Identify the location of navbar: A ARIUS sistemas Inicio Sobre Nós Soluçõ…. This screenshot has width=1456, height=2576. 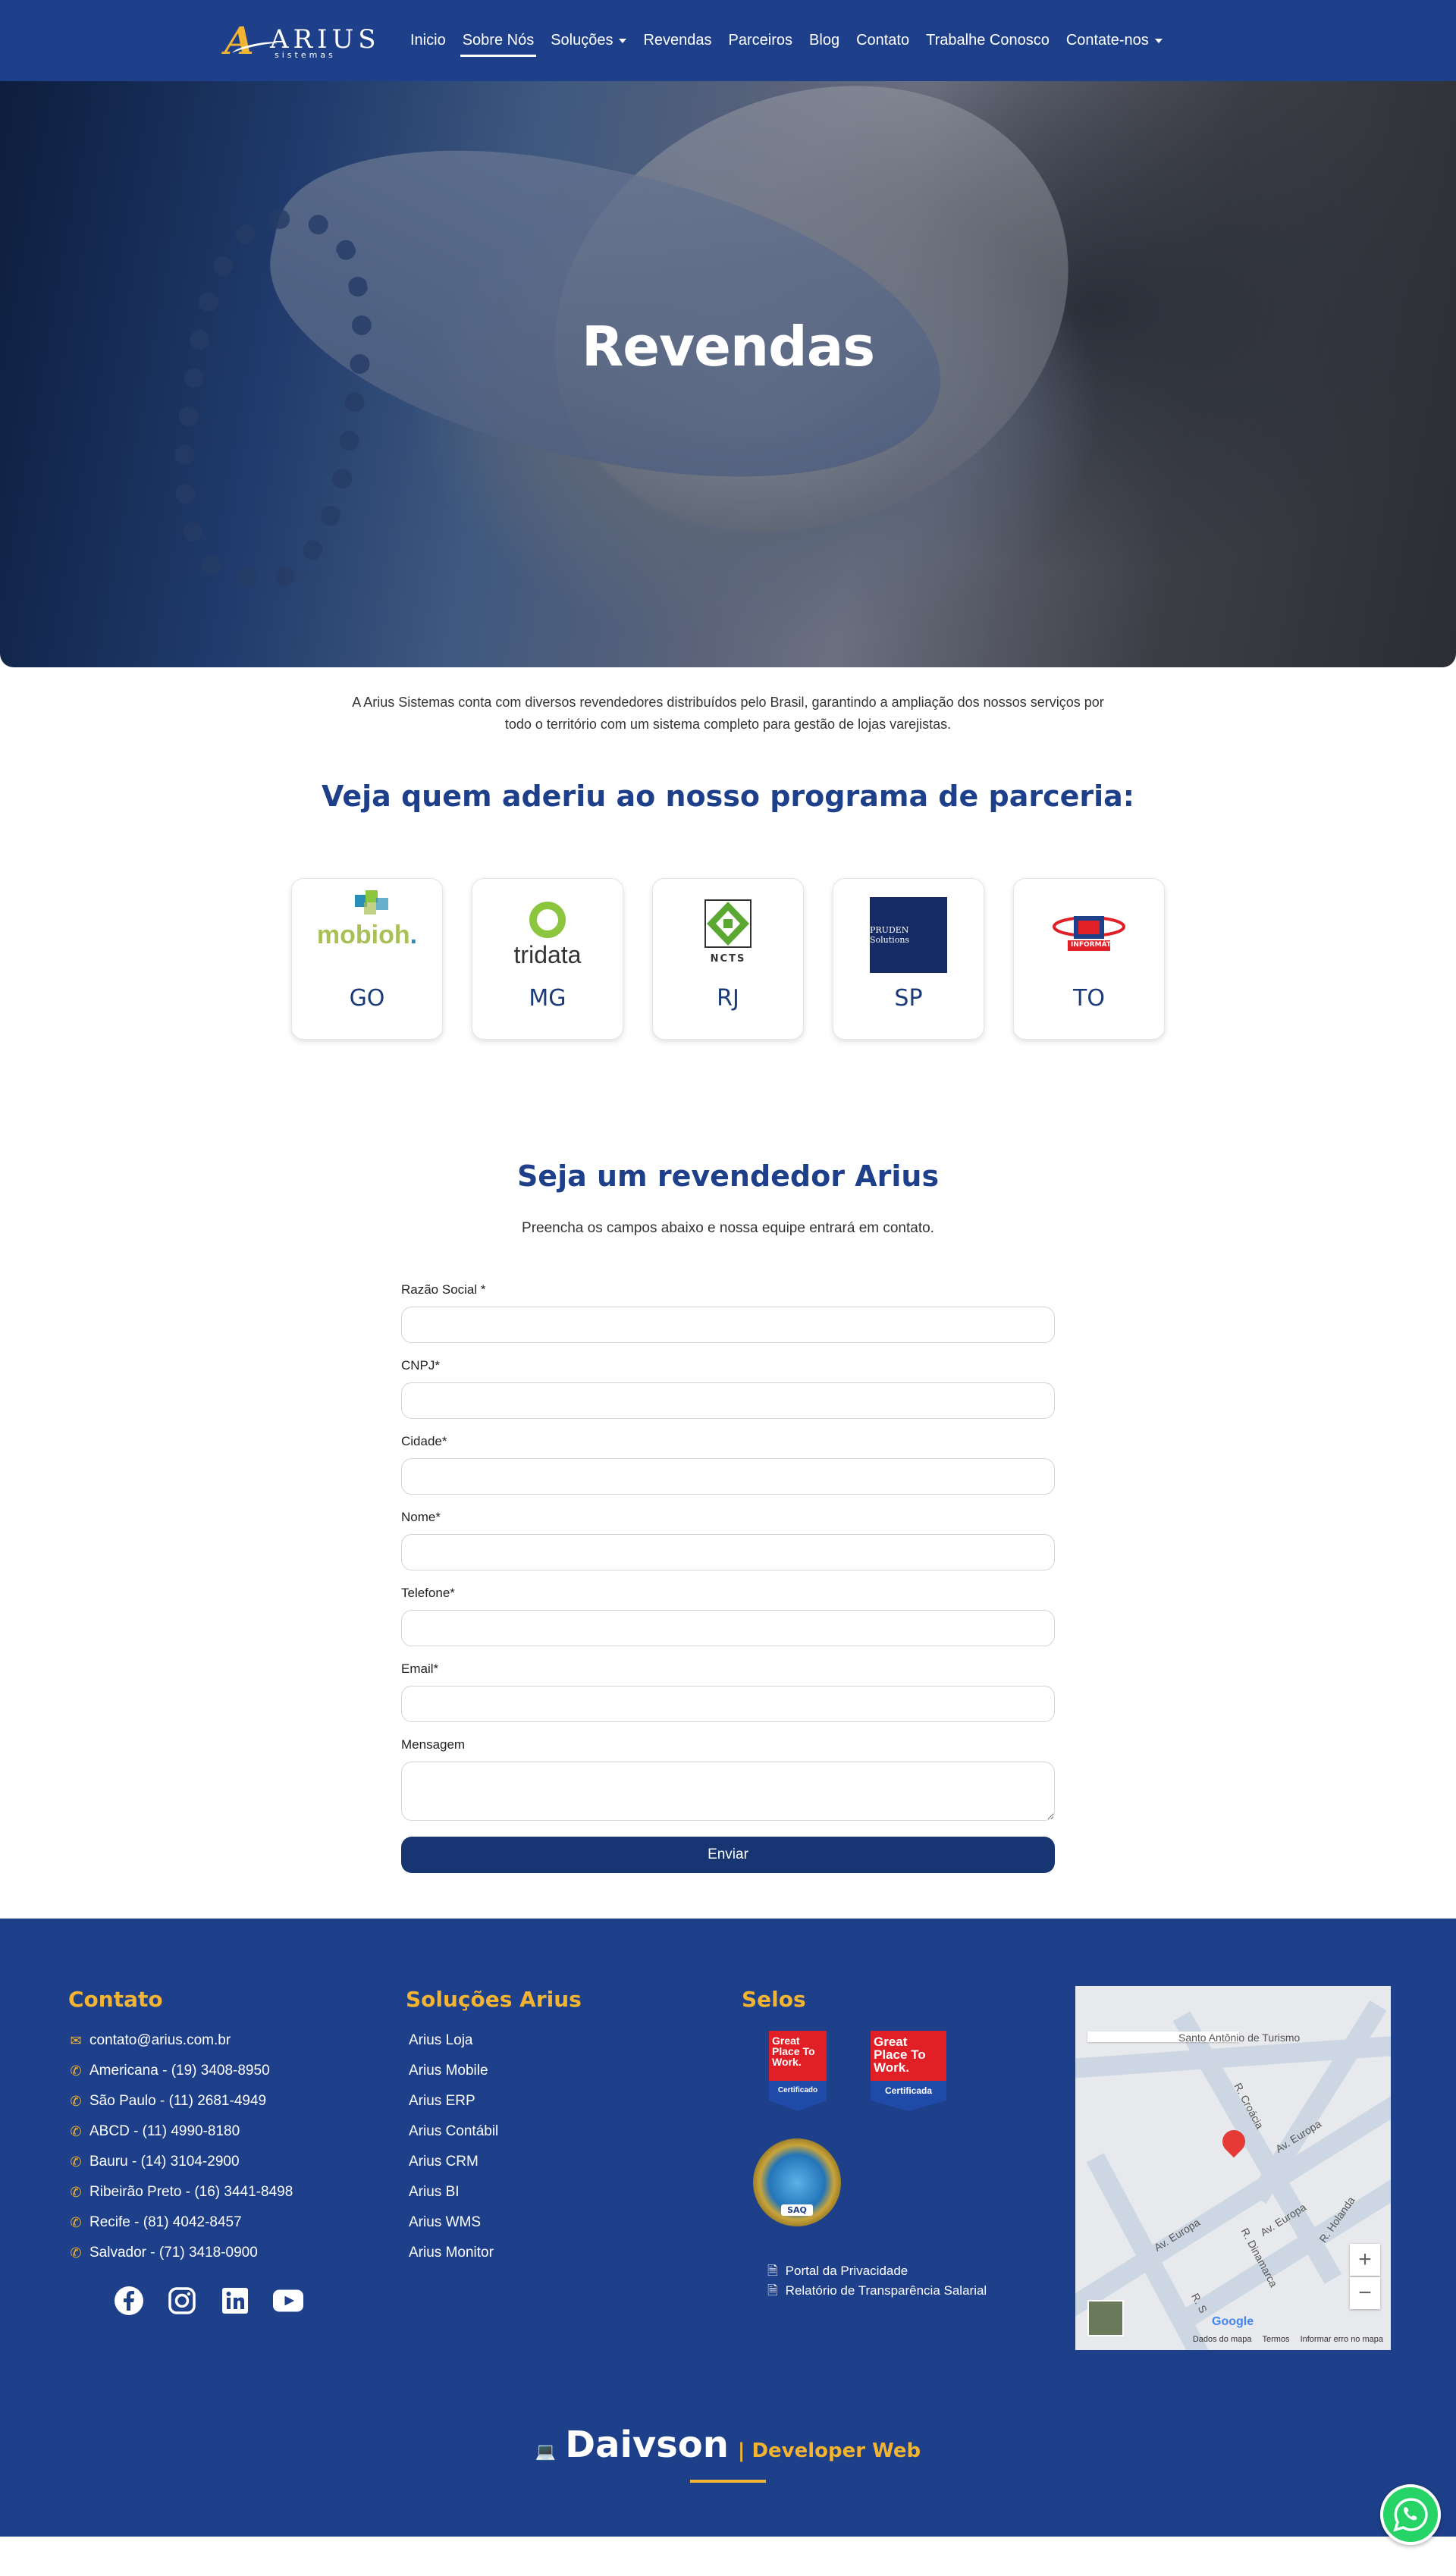
(728, 40).